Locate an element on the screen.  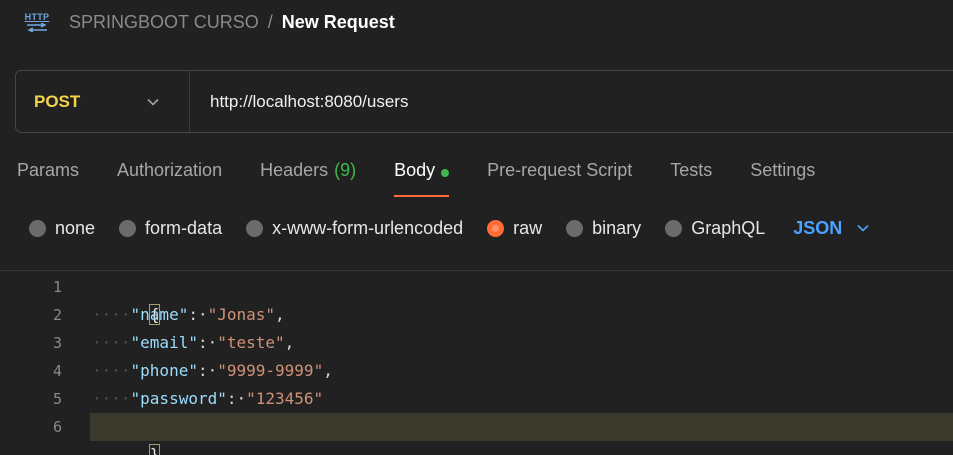
line-number: 6 is located at coordinates (57, 427).